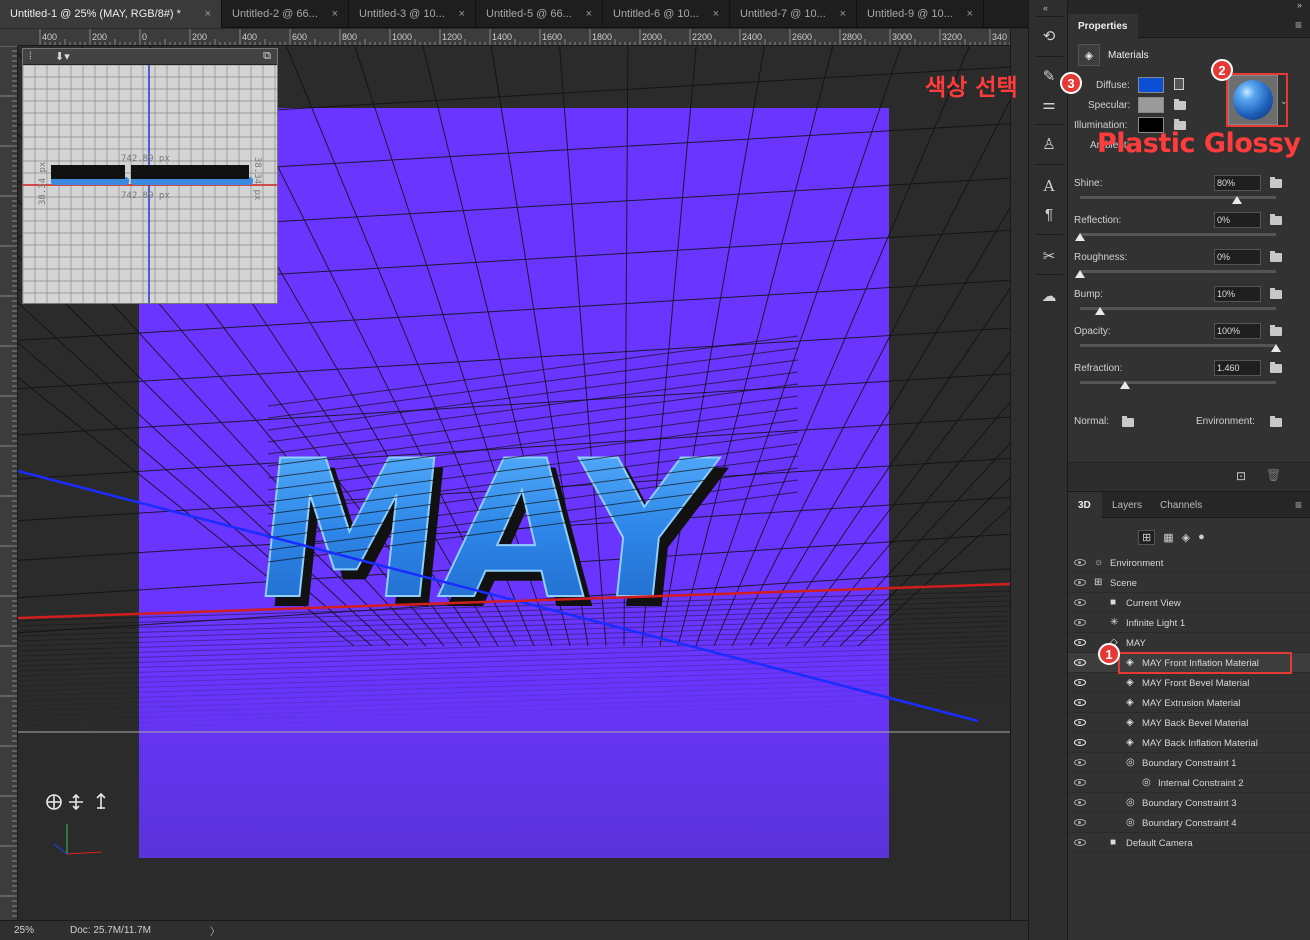 Image resolution: width=1310 pixels, height=940 pixels. What do you see at coordinates (1189, 623) in the screenshot?
I see `scene-list-item: ✳ Infinite Light 1` at bounding box center [1189, 623].